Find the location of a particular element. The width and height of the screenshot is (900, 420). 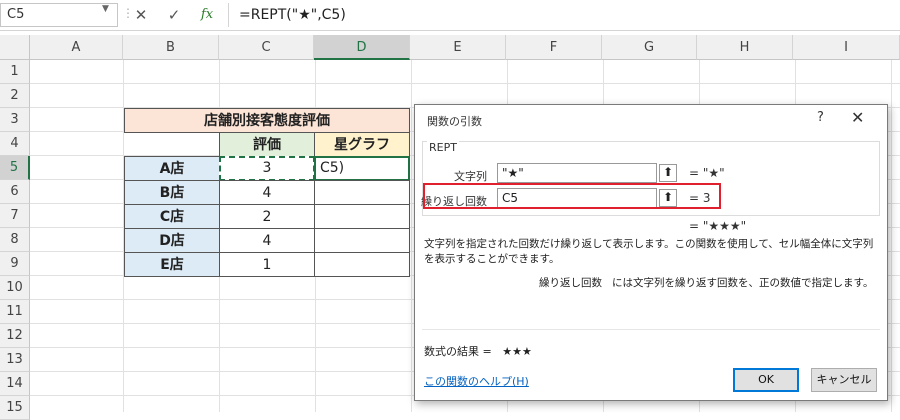

table-title-cell: 店舗別接客態度評価 is located at coordinates (267, 120).